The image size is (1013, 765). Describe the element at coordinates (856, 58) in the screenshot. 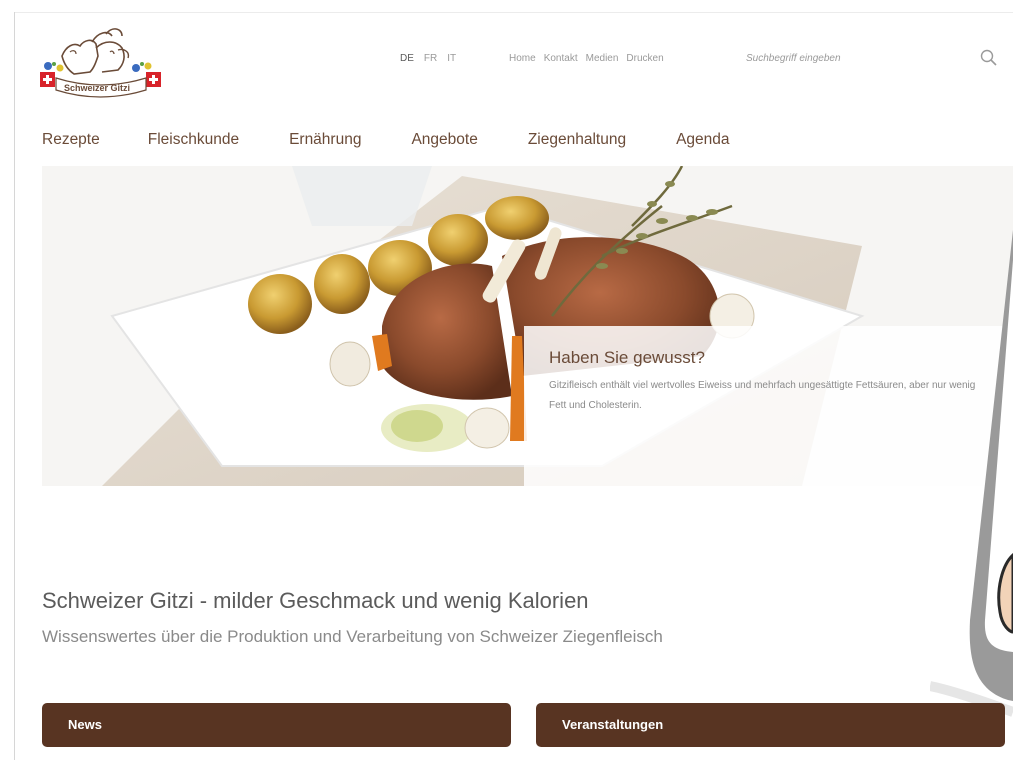

I see `search-input` at that location.